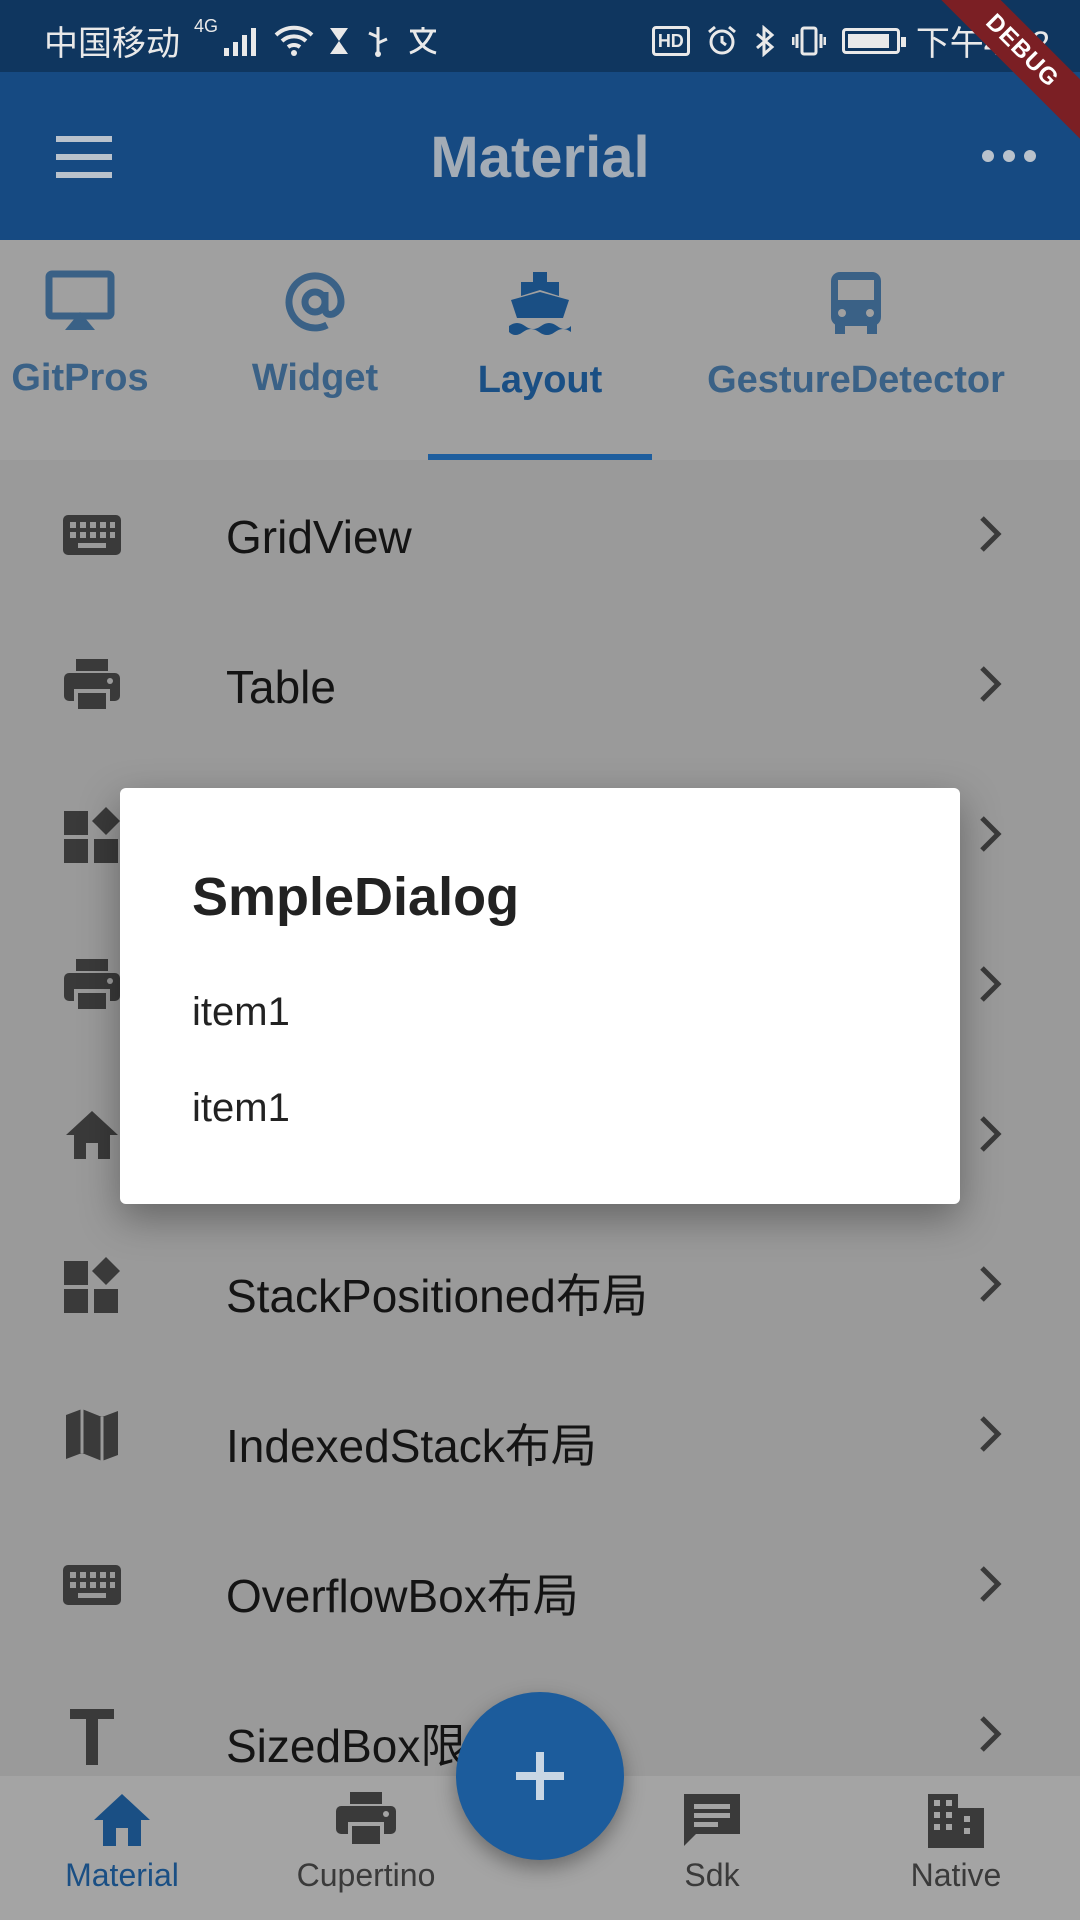 This screenshot has height=1920, width=1080. Describe the element at coordinates (294, 41) in the screenshot. I see `wifi-icon` at that location.